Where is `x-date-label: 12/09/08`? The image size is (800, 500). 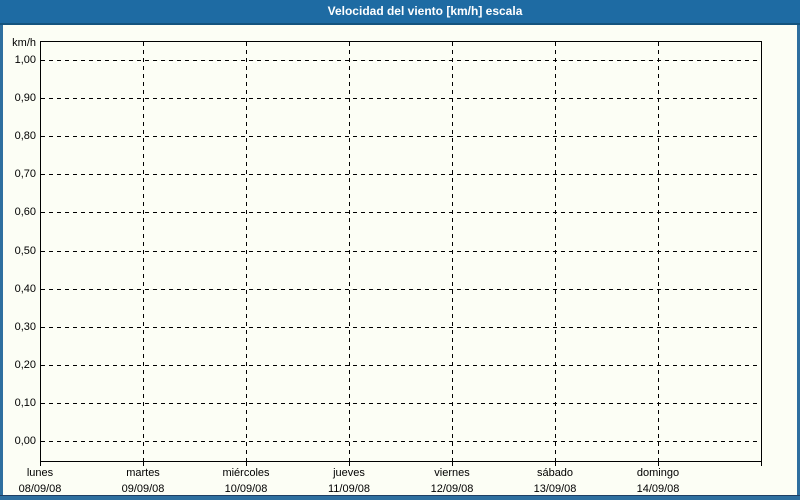
x-date-label: 12/09/08 is located at coordinates (452, 489).